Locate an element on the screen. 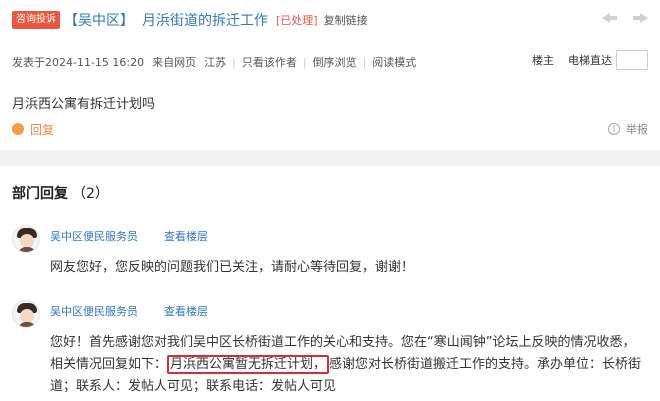 The height and width of the screenshot is (401, 660). comment-icon is located at coordinates (18, 126).